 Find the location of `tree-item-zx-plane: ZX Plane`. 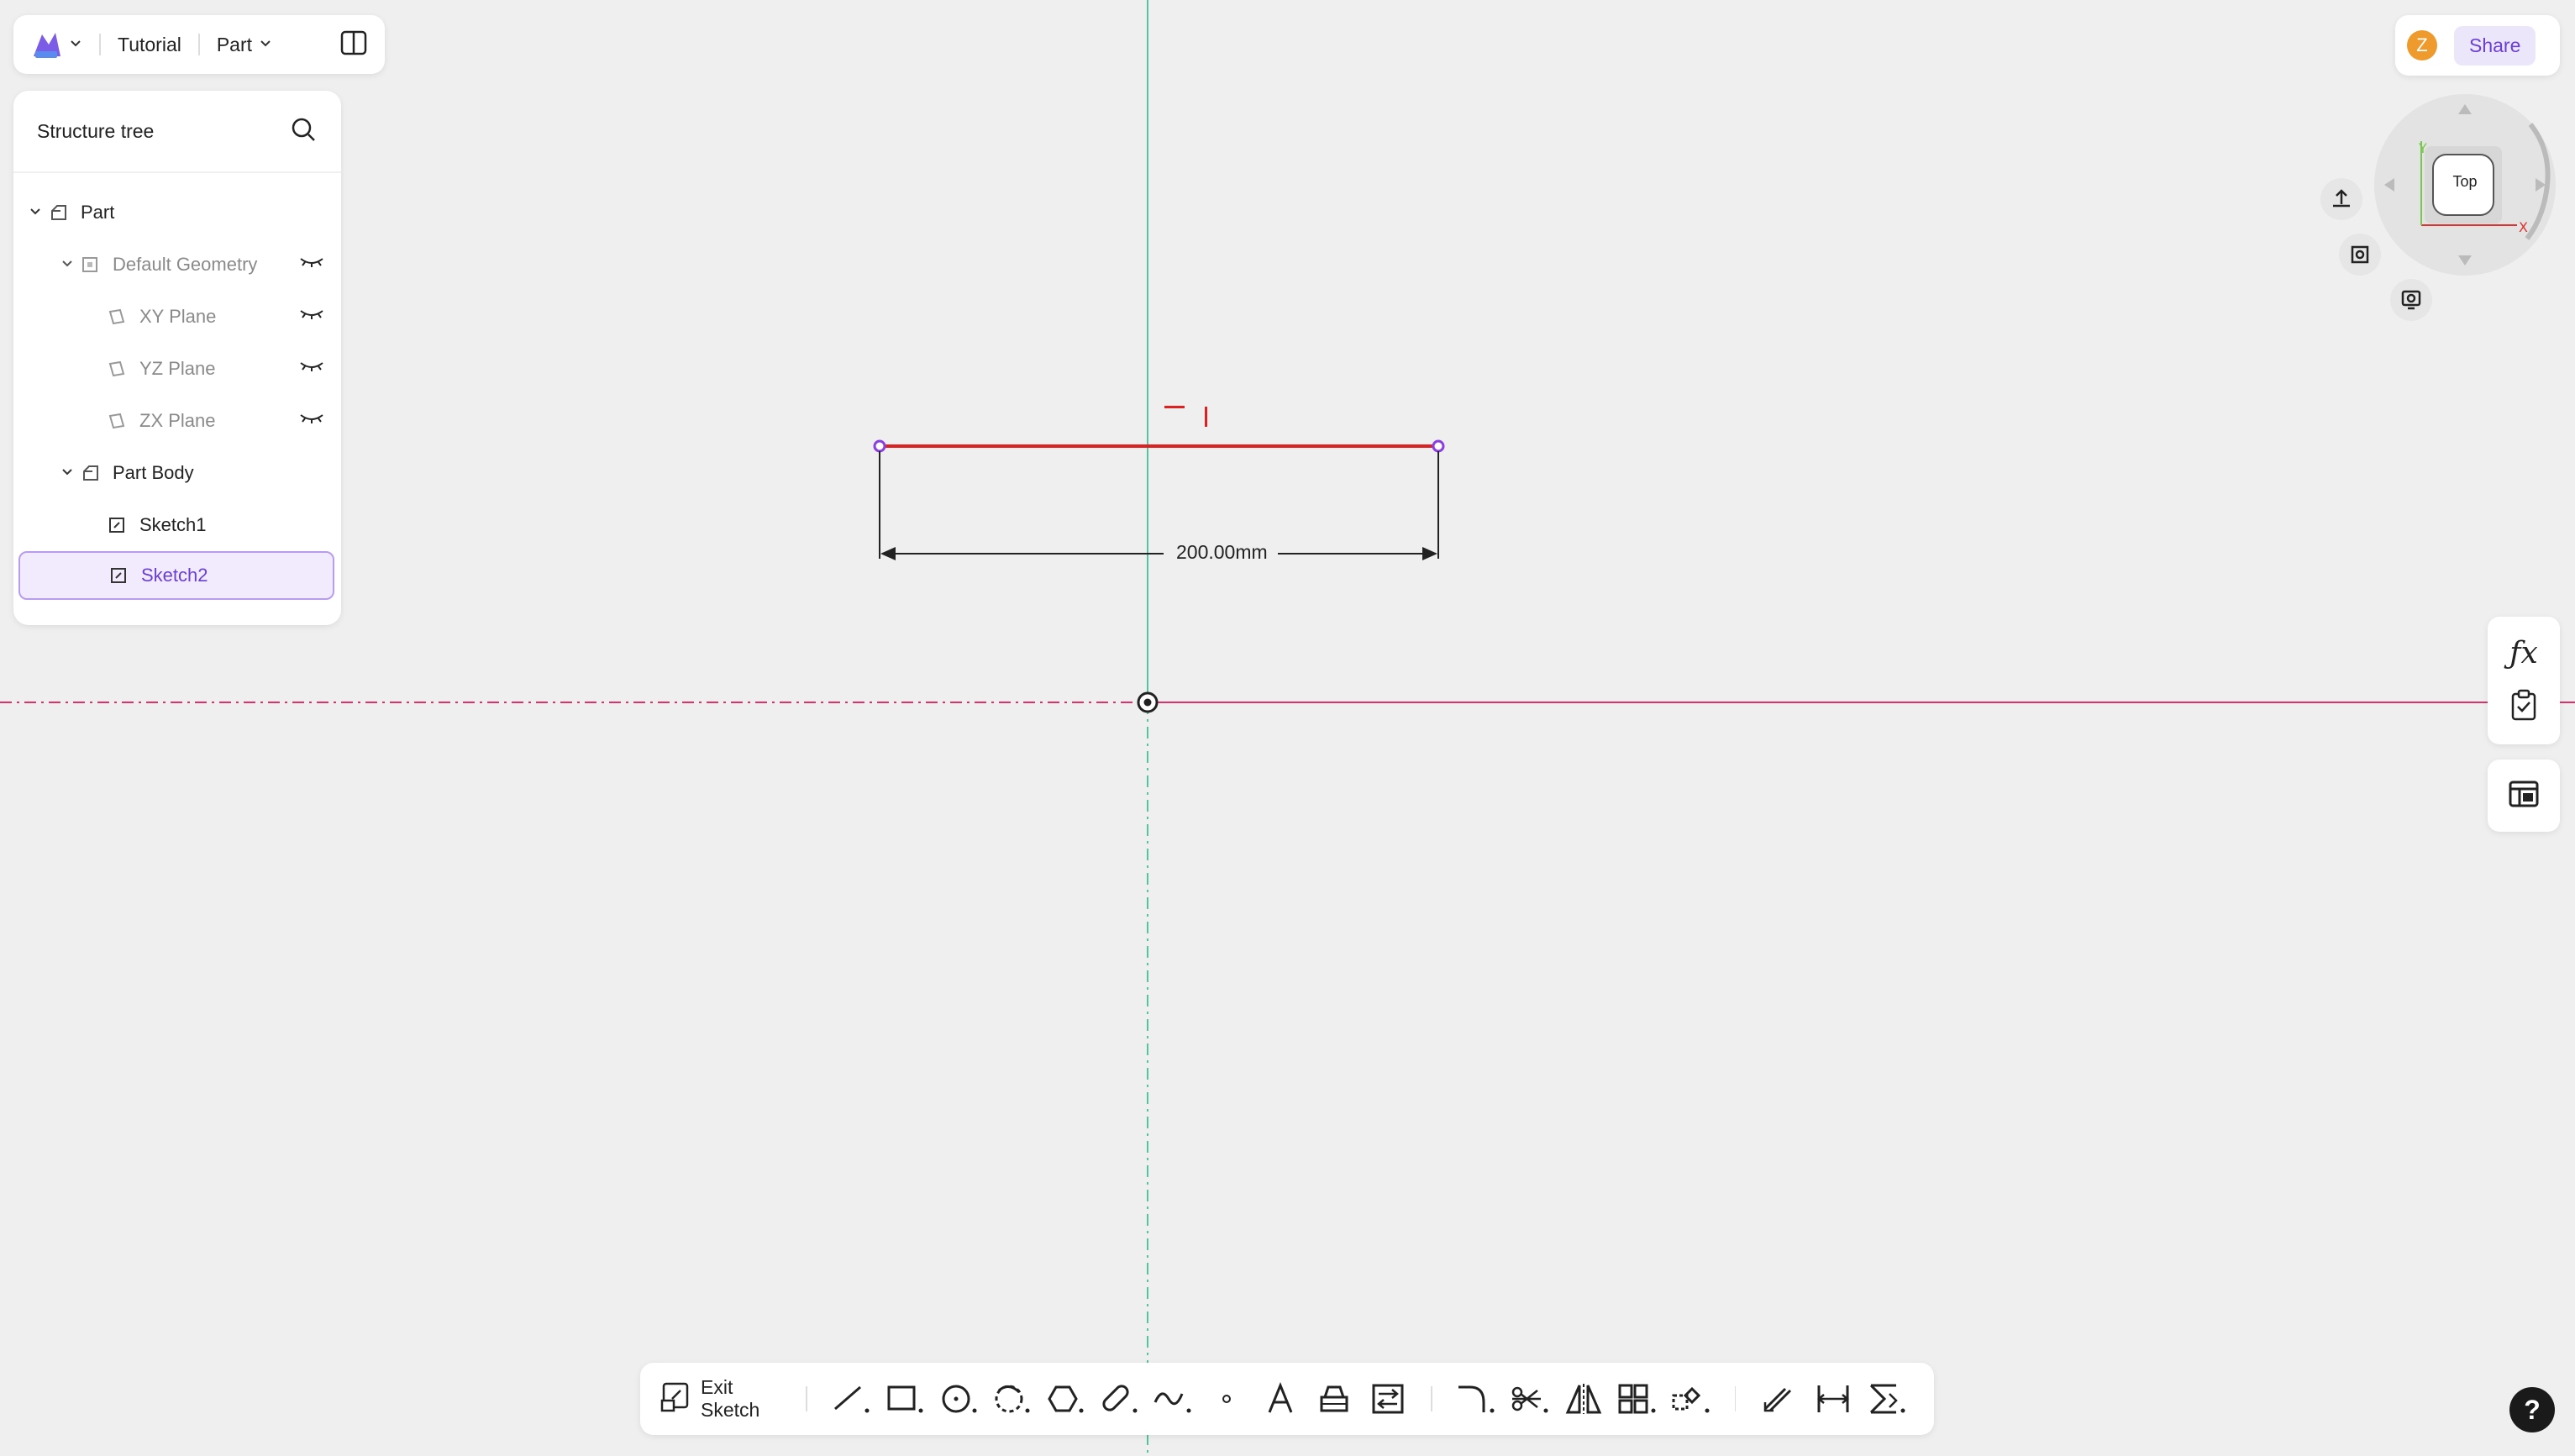

tree-item-zx-plane: ZX Plane is located at coordinates (216, 421).